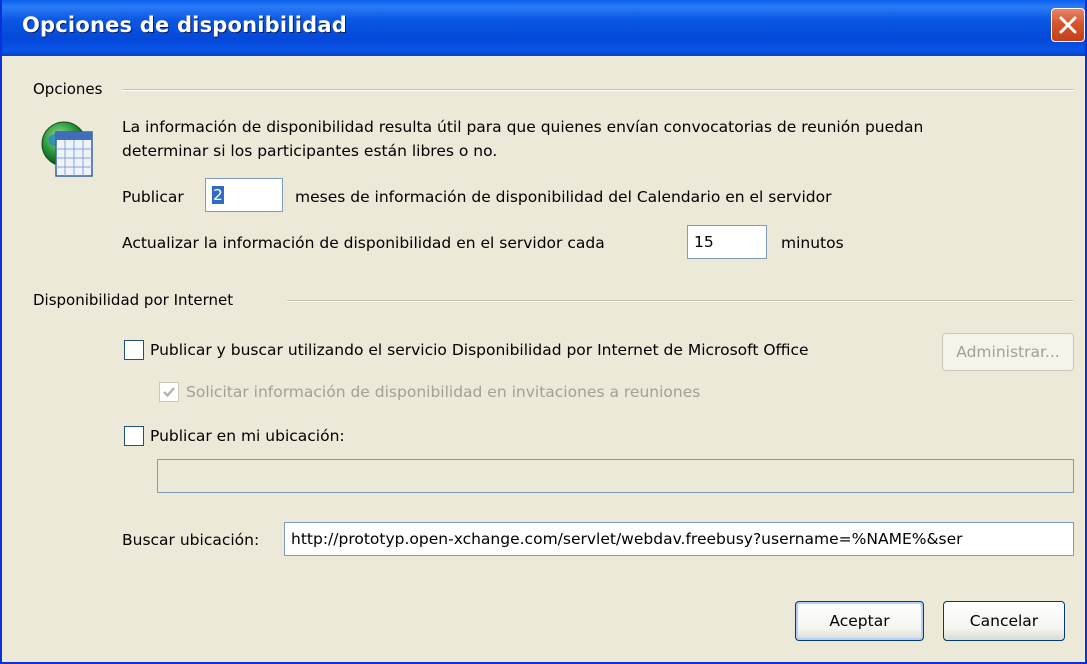 The width and height of the screenshot is (1087, 664). I want to click on cancel-button: Cancelar, so click(1004, 621).